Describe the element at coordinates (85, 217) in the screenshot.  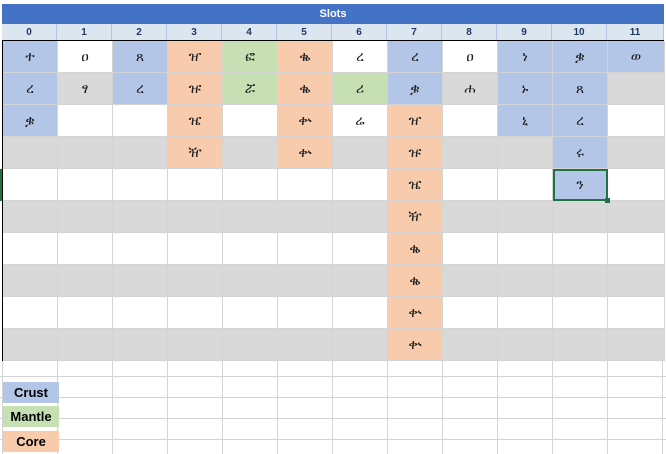
I see `grid-cell-r5-c1` at that location.